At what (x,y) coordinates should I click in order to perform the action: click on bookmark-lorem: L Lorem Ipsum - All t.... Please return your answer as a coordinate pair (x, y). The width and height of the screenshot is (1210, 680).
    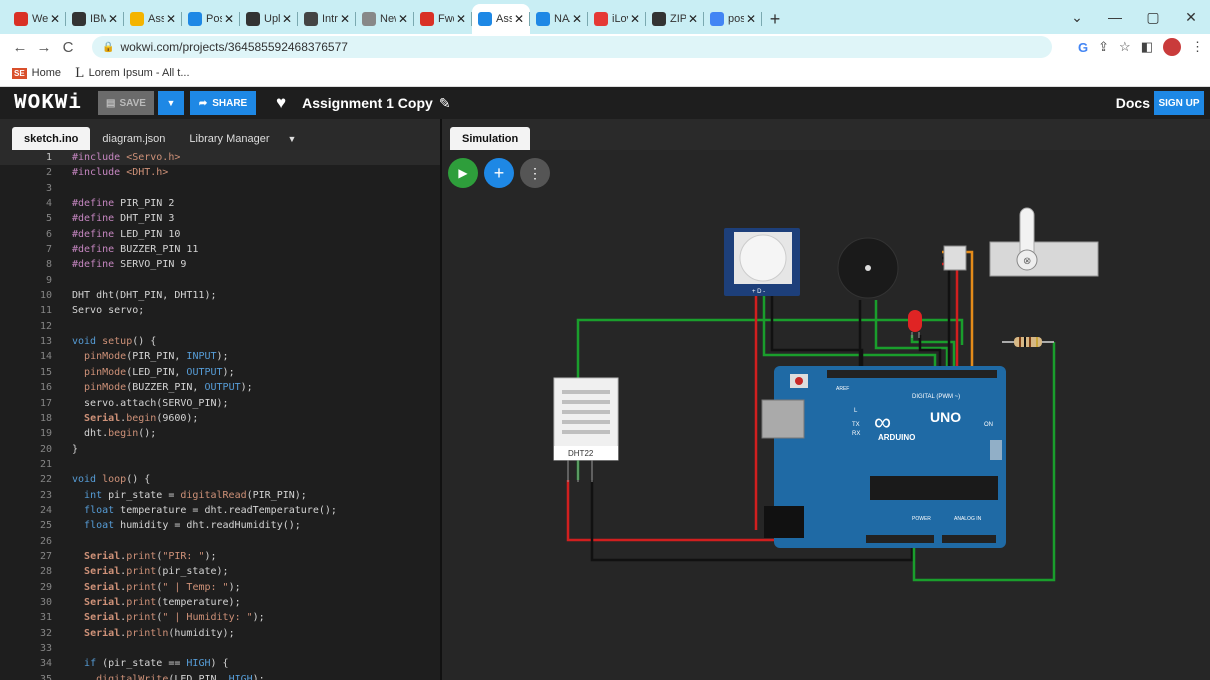
    Looking at the image, I should click on (132, 73).